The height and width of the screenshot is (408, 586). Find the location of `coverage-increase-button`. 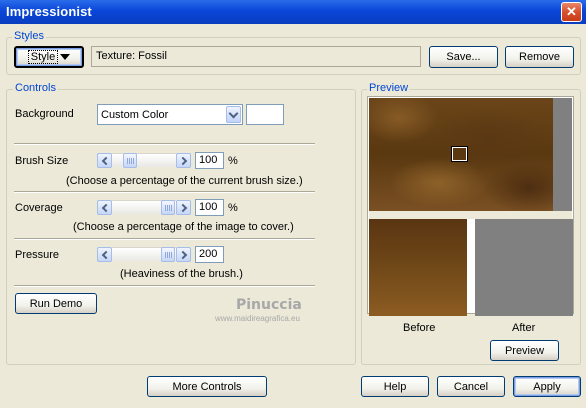

coverage-increase-button is located at coordinates (183, 207).